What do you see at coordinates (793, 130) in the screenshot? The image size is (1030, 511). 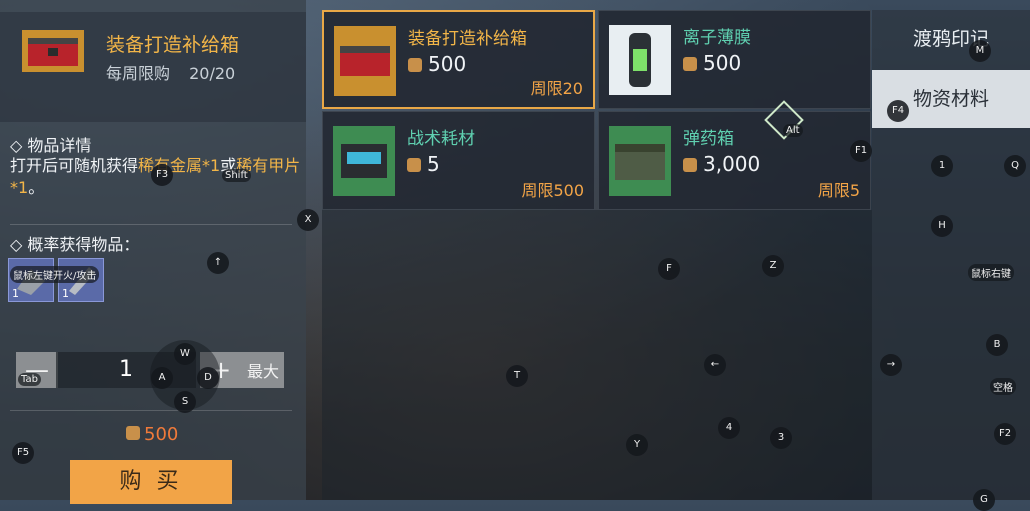 I see `key-hint: Alt` at bounding box center [793, 130].